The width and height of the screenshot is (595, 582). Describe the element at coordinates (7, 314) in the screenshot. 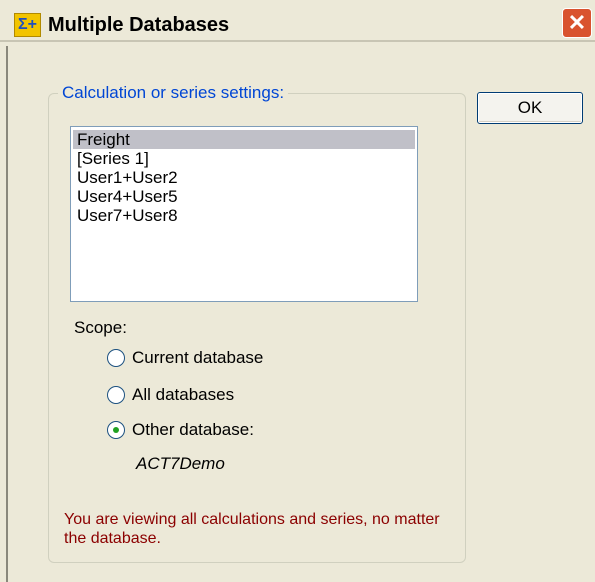

I see `window-left-edge` at that location.